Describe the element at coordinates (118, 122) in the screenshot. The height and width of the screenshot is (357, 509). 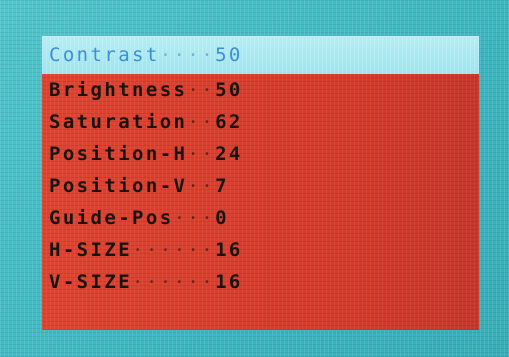
I see `menu-item-label: Saturation` at that location.